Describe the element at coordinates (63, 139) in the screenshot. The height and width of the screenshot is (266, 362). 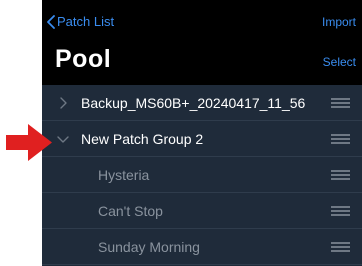
I see `chevron-down-icon` at that location.